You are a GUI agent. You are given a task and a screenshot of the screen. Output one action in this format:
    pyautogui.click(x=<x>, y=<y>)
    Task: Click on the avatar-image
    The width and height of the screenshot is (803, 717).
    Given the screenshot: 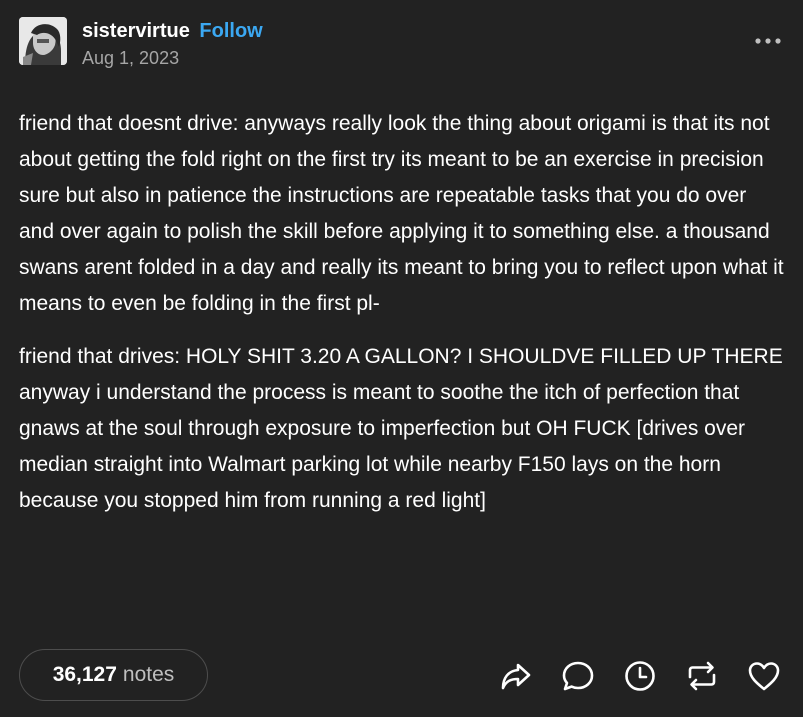 What is the action you would take?
    pyautogui.click(x=43, y=41)
    